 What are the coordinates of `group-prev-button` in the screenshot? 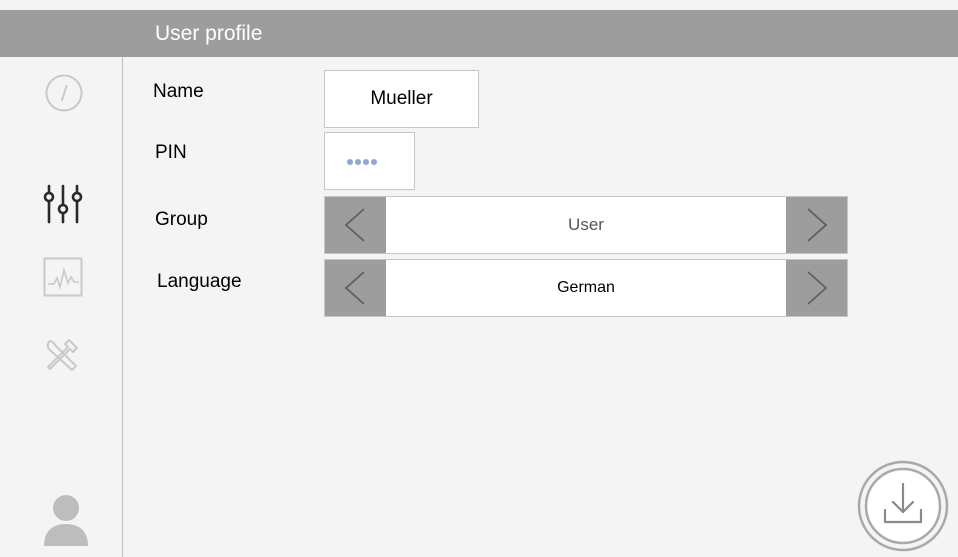 It's located at (355, 225).